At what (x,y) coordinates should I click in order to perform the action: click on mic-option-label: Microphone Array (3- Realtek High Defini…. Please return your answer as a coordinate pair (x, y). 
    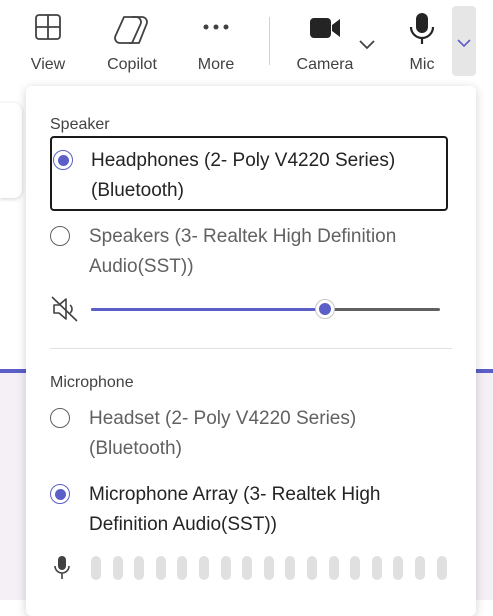
    Looking at the image, I should click on (235, 509).